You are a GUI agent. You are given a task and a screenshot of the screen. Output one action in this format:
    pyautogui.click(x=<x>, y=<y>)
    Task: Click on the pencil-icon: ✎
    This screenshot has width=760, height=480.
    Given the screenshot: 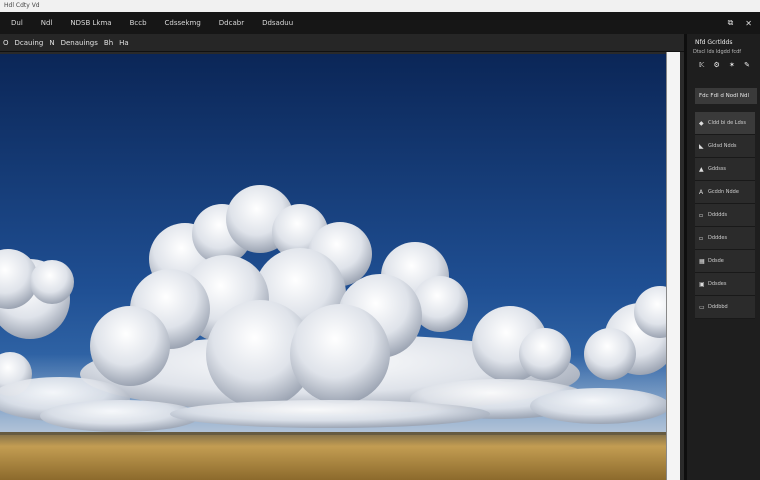 What is the action you would take?
    pyautogui.click(x=747, y=65)
    